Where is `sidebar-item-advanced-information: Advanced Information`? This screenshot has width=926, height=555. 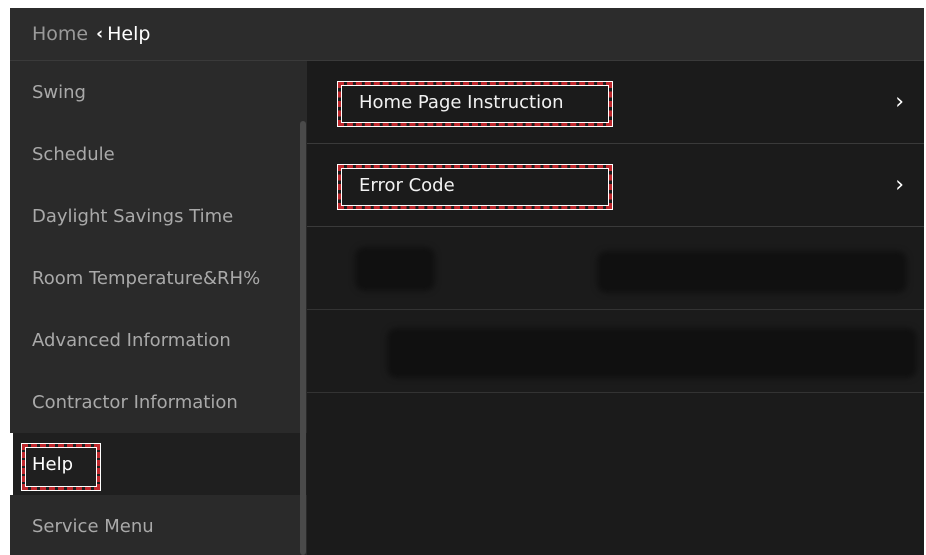 sidebar-item-advanced-information: Advanced Information is located at coordinates (158, 340).